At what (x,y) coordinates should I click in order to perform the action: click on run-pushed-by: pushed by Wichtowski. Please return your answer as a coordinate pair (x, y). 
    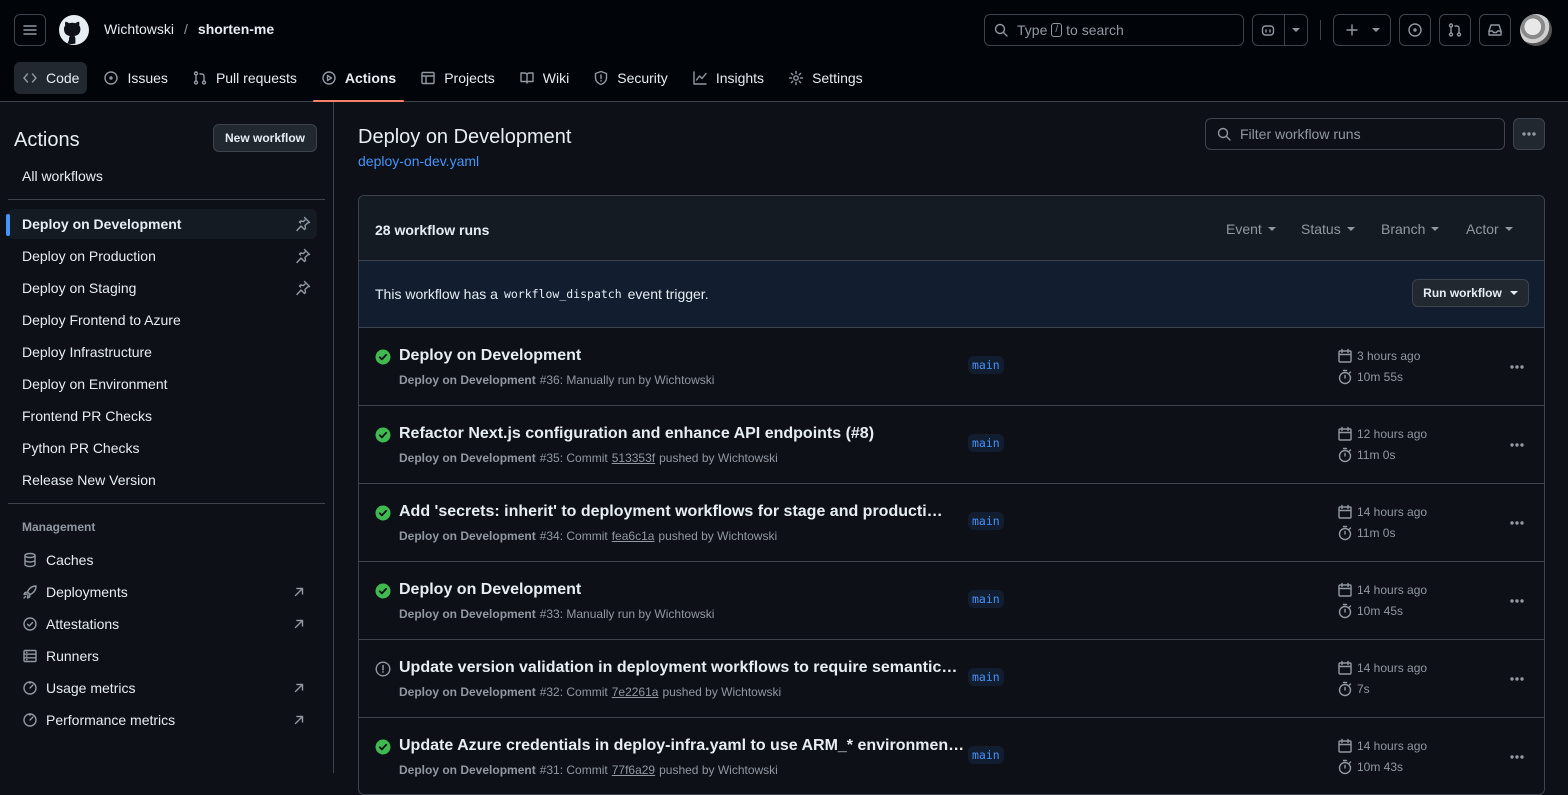
    Looking at the image, I should click on (722, 692).